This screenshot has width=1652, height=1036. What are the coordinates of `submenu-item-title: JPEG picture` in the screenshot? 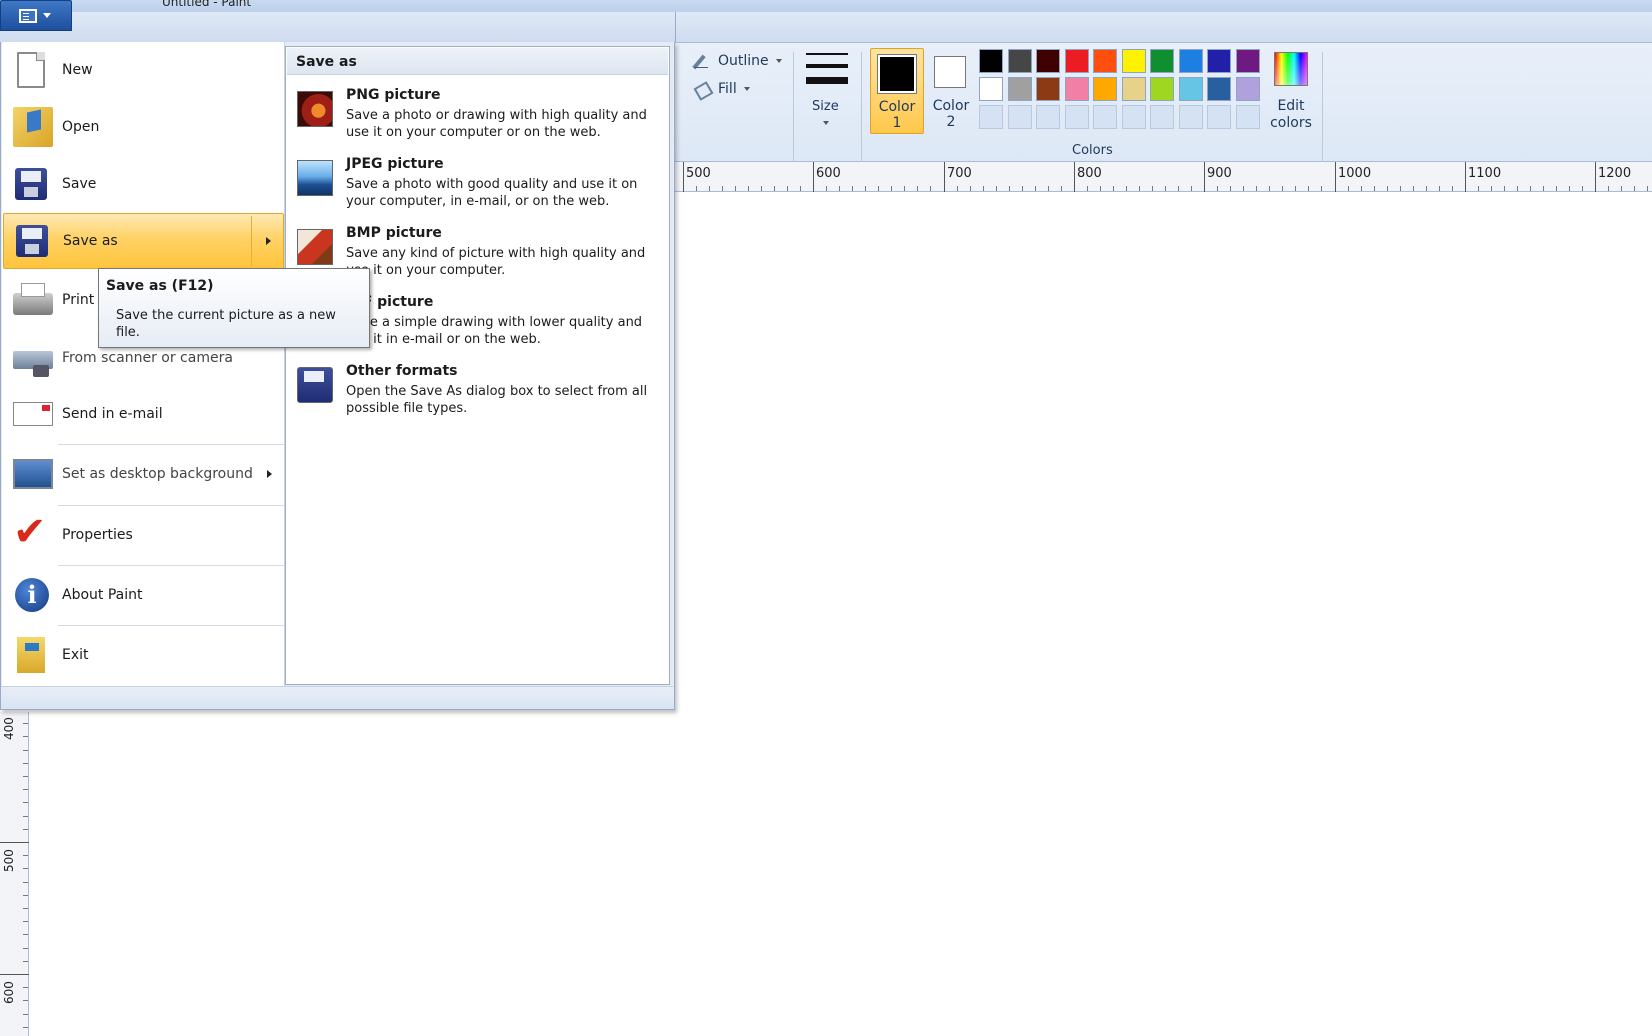 It's located at (395, 164).